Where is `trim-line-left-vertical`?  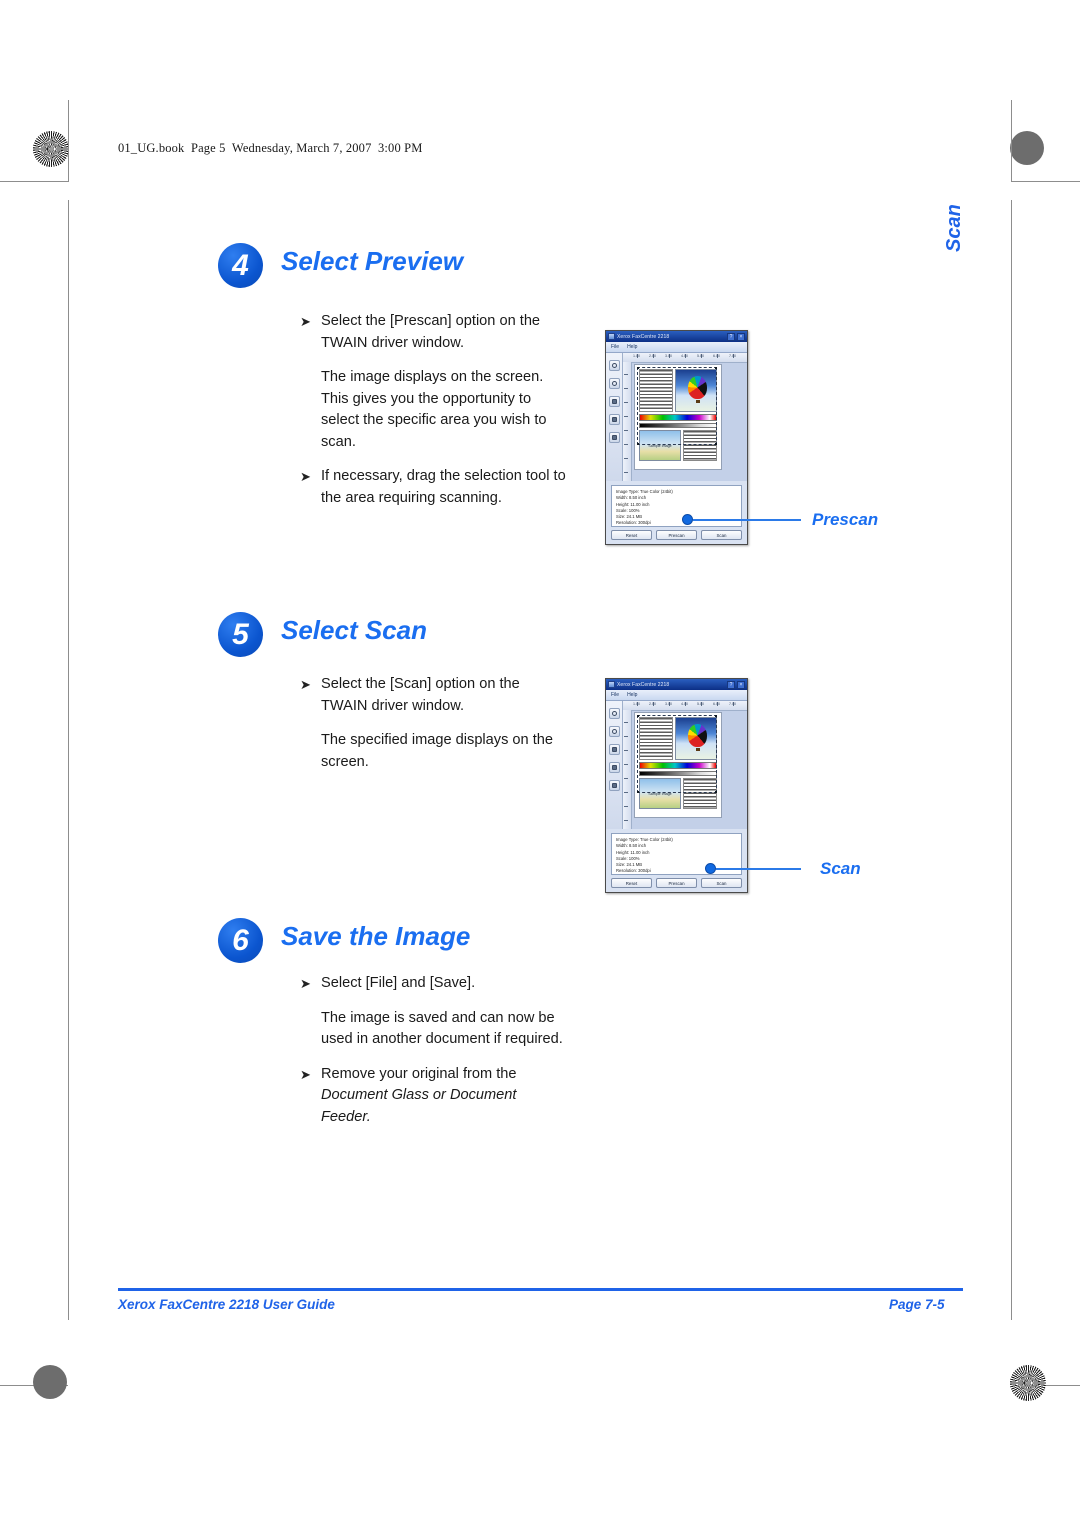
trim-line-left-vertical is located at coordinates (68, 141).